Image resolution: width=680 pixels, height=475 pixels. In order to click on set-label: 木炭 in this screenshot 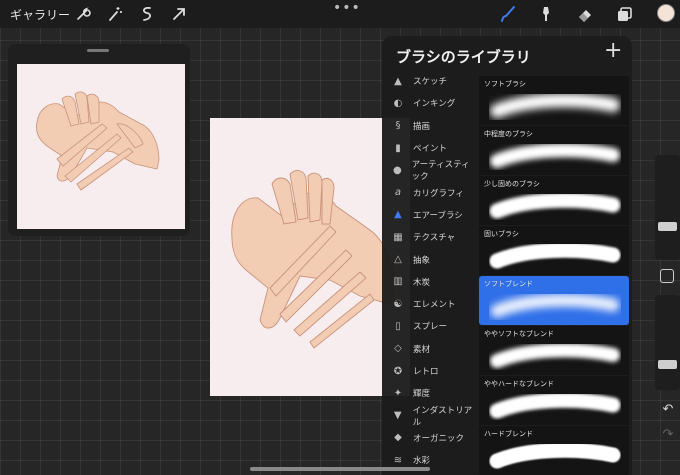, I will do `click(422, 282)`.